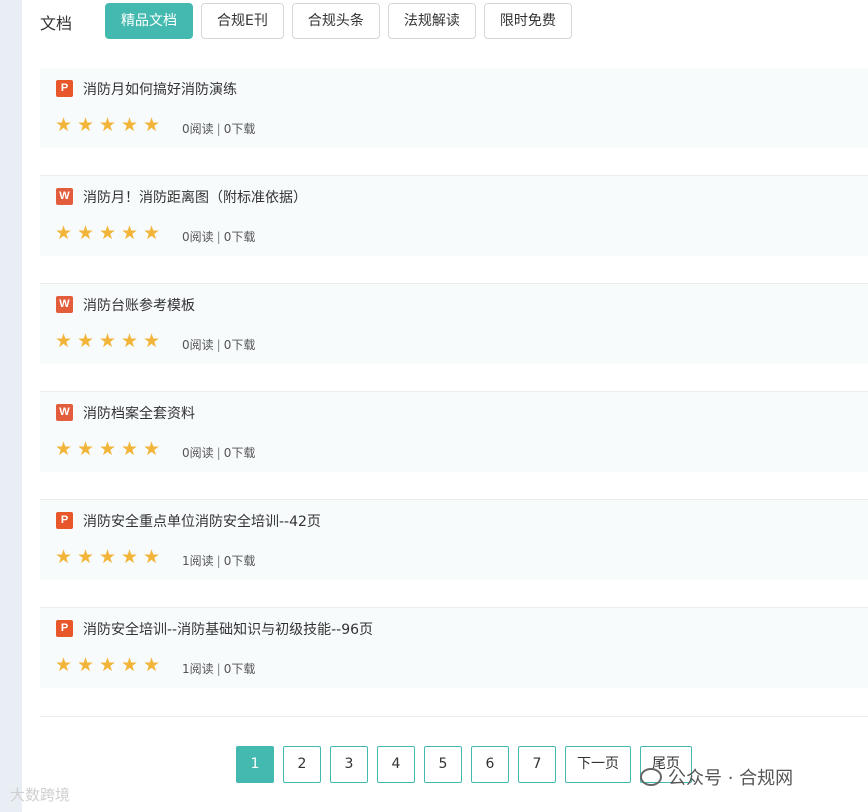 This screenshot has height=812, width=868. What do you see at coordinates (527, 21) in the screenshot?
I see `tab-limited-free: 限时免费` at bounding box center [527, 21].